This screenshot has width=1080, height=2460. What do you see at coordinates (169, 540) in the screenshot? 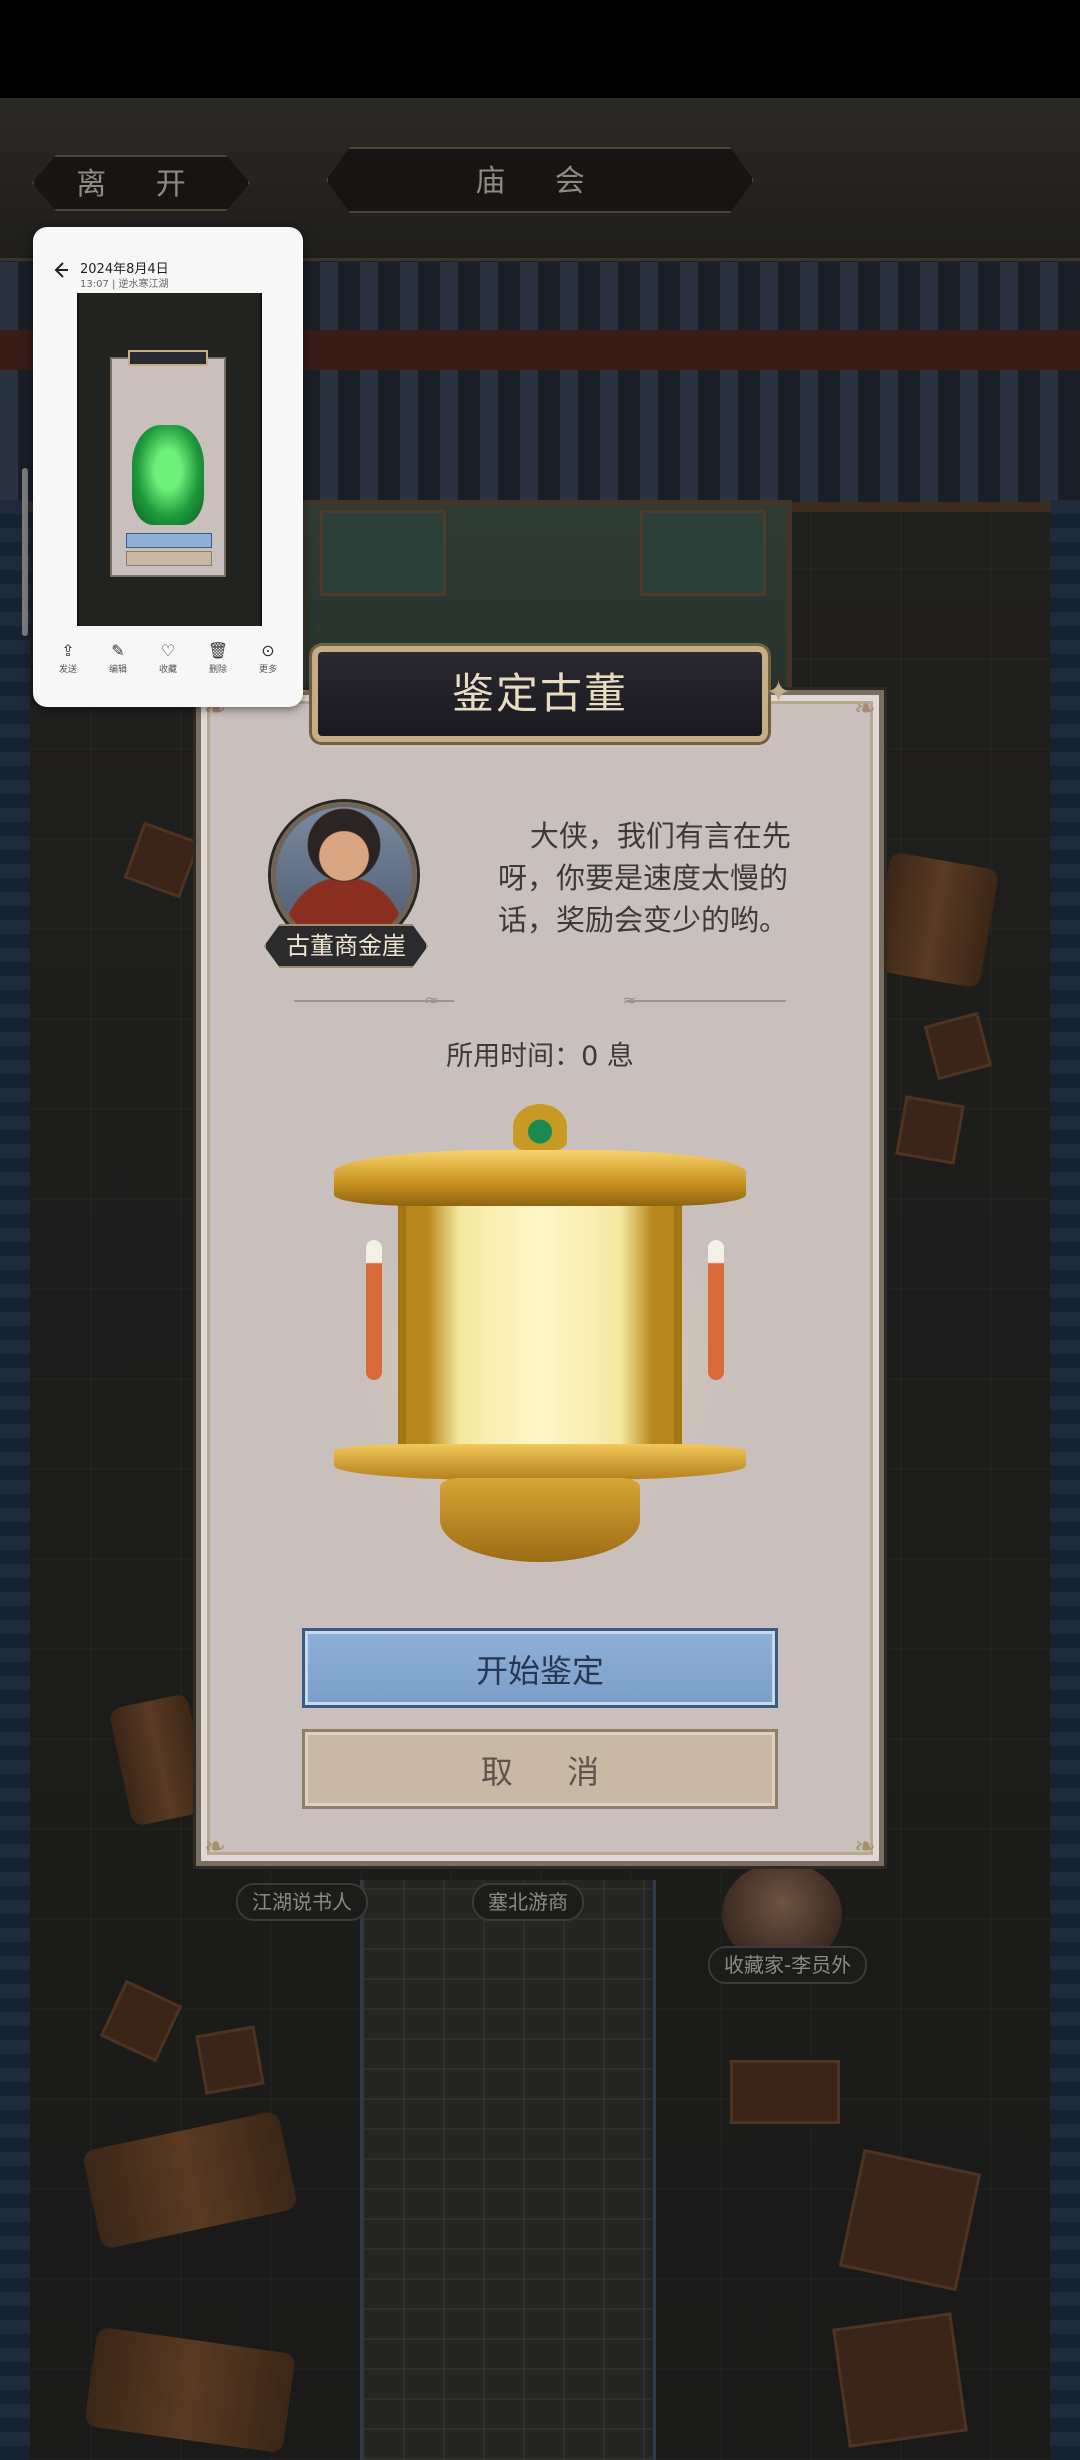
I see `preview-start-button` at bounding box center [169, 540].